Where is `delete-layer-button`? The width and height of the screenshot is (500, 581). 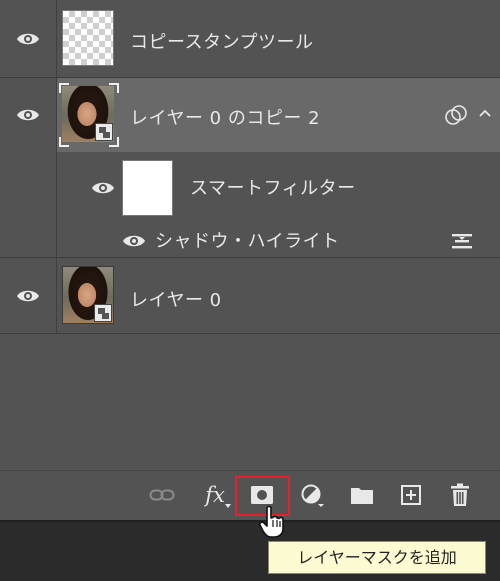
delete-layer-button is located at coordinates (460, 495).